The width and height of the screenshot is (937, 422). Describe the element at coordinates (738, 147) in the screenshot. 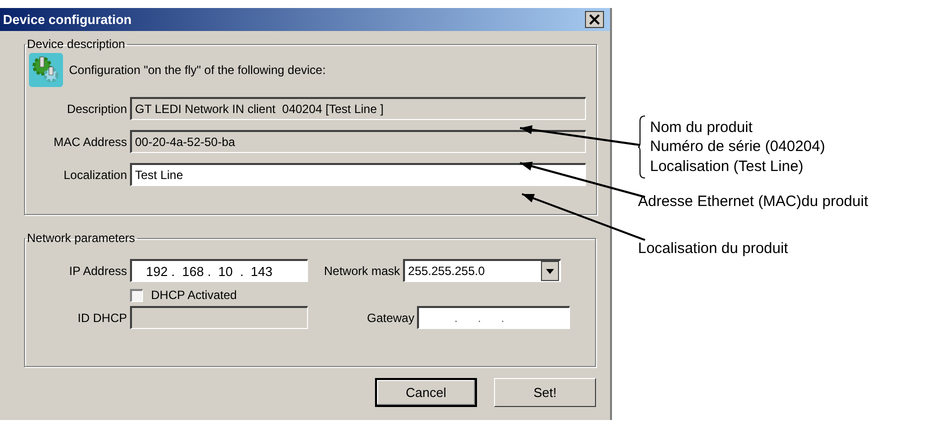

I see `annotation-text: Numéro de série (040204)` at that location.